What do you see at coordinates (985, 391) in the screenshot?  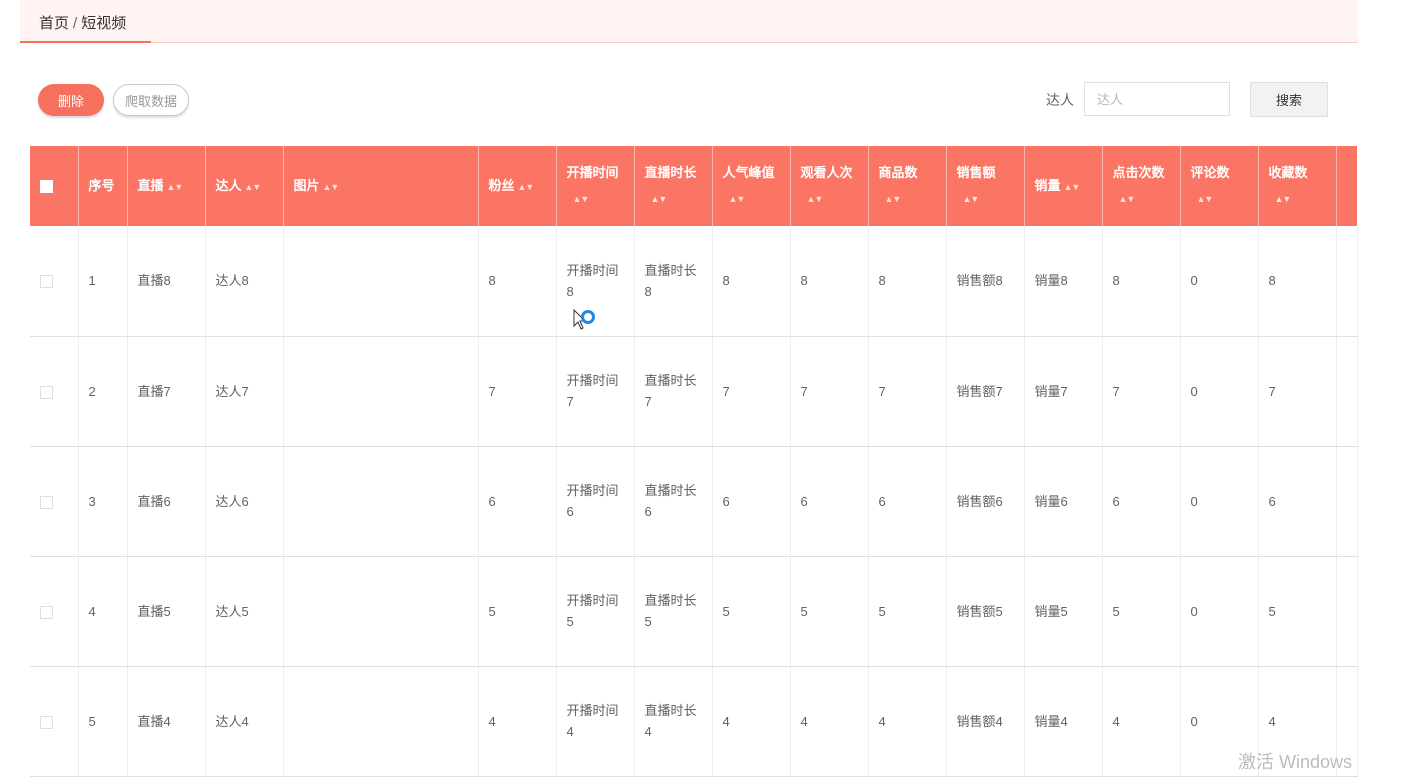 I see `cell-sales-amount: 销售额7` at bounding box center [985, 391].